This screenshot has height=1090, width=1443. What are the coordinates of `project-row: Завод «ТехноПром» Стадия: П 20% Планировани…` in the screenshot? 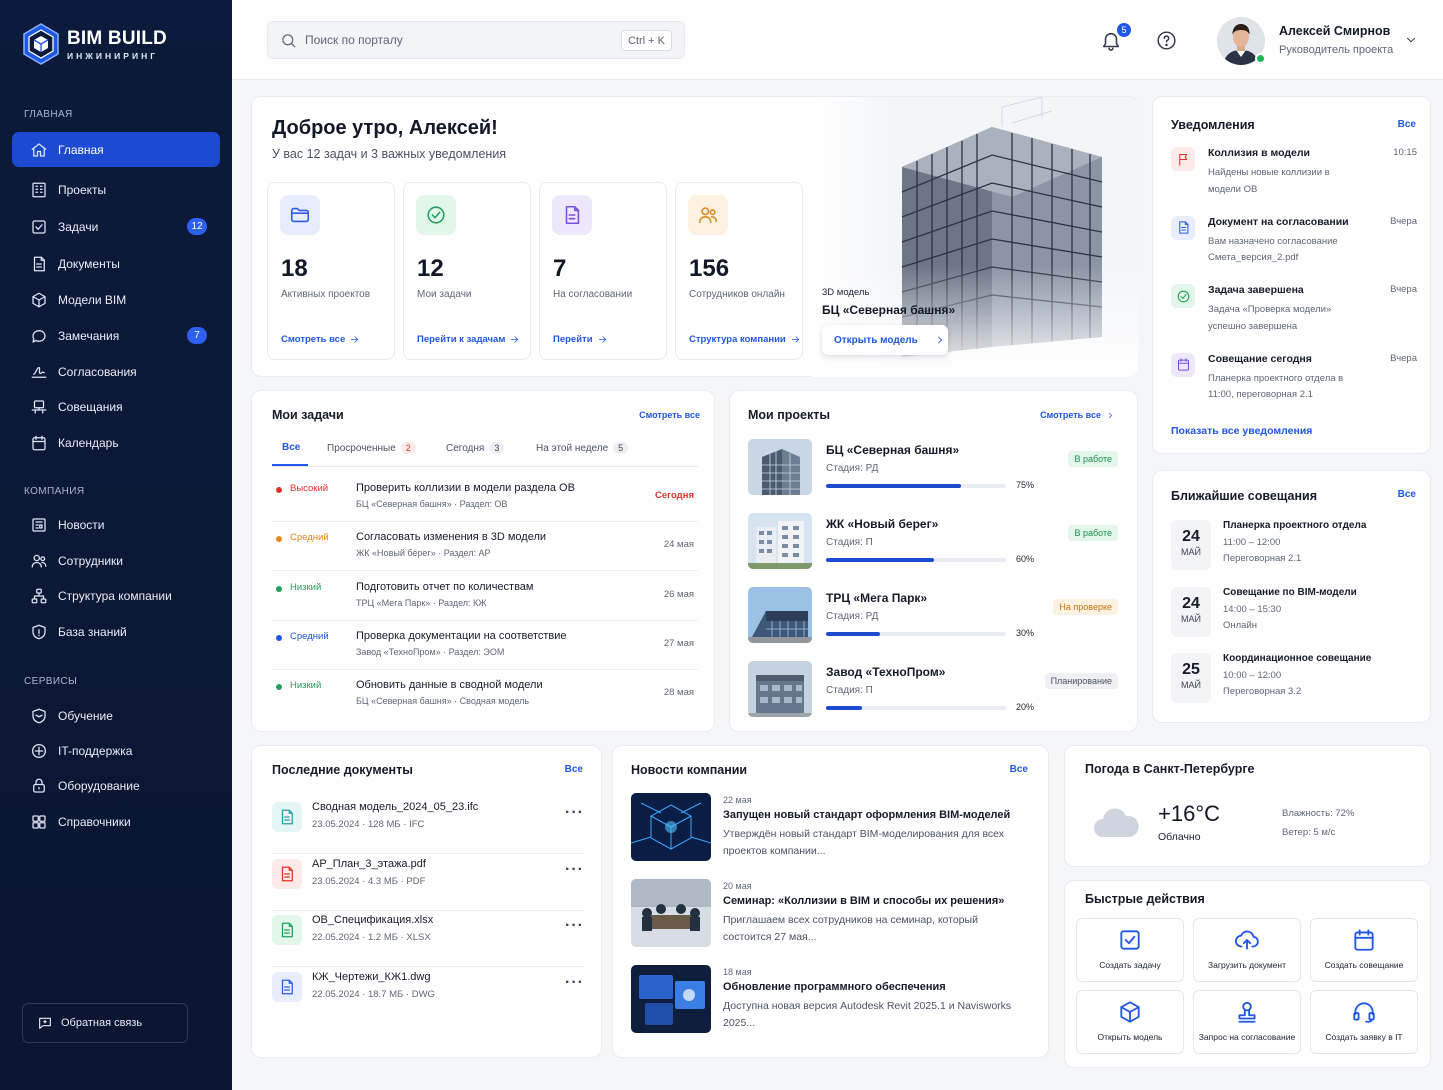 It's located at (934, 694).